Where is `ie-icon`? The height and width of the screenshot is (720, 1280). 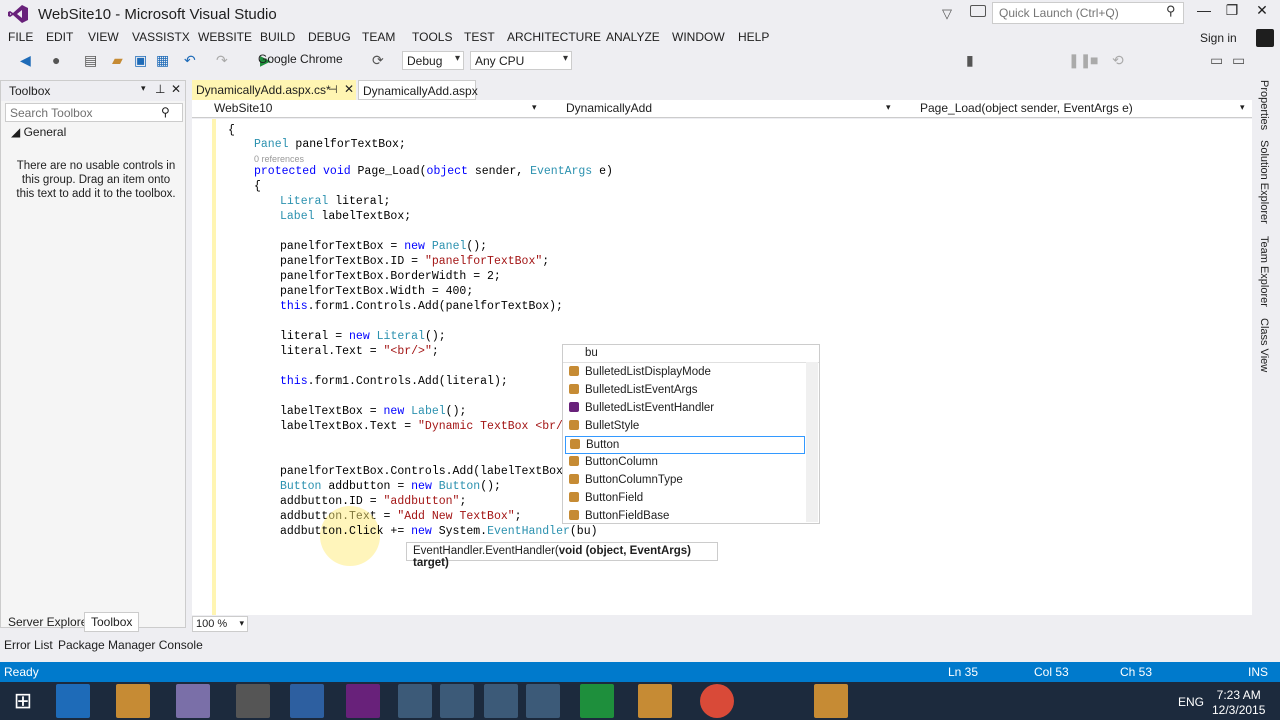 ie-icon is located at coordinates (73, 701).